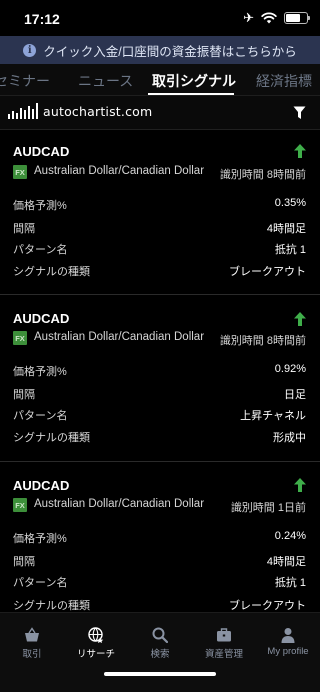 The width and height of the screenshot is (320, 692). What do you see at coordinates (273, 416) in the screenshot?
I see `value-pattern-name: 上昇チャネル` at bounding box center [273, 416].